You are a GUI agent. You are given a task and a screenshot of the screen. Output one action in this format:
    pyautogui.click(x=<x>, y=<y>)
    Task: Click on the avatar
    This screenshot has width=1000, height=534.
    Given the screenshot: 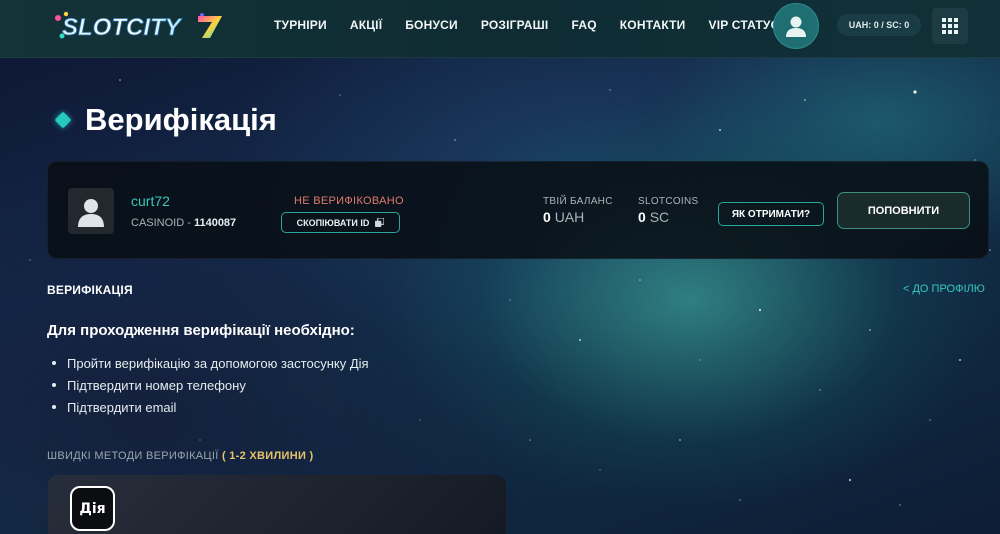 What is the action you would take?
    pyautogui.click(x=91, y=211)
    